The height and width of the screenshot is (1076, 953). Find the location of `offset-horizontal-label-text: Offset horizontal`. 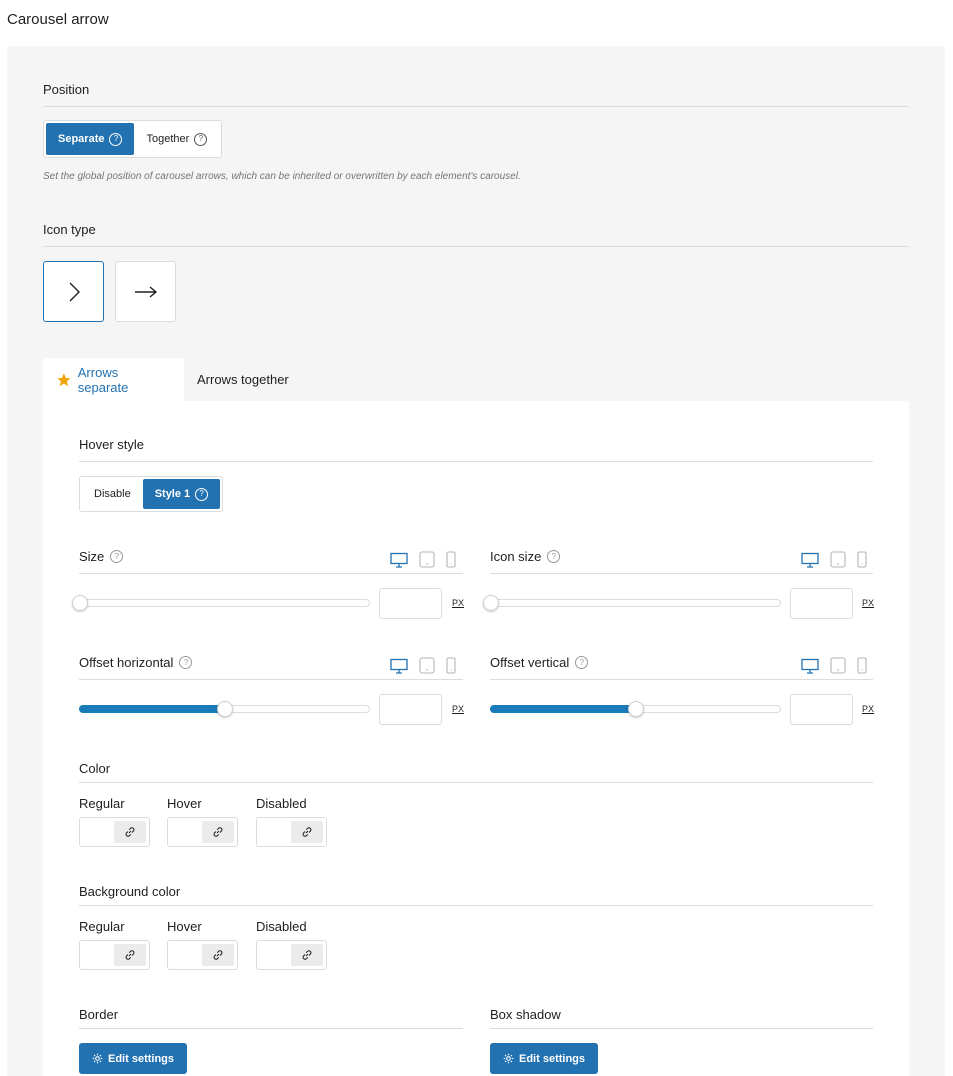

offset-horizontal-label-text: Offset horizontal is located at coordinates (126, 662).